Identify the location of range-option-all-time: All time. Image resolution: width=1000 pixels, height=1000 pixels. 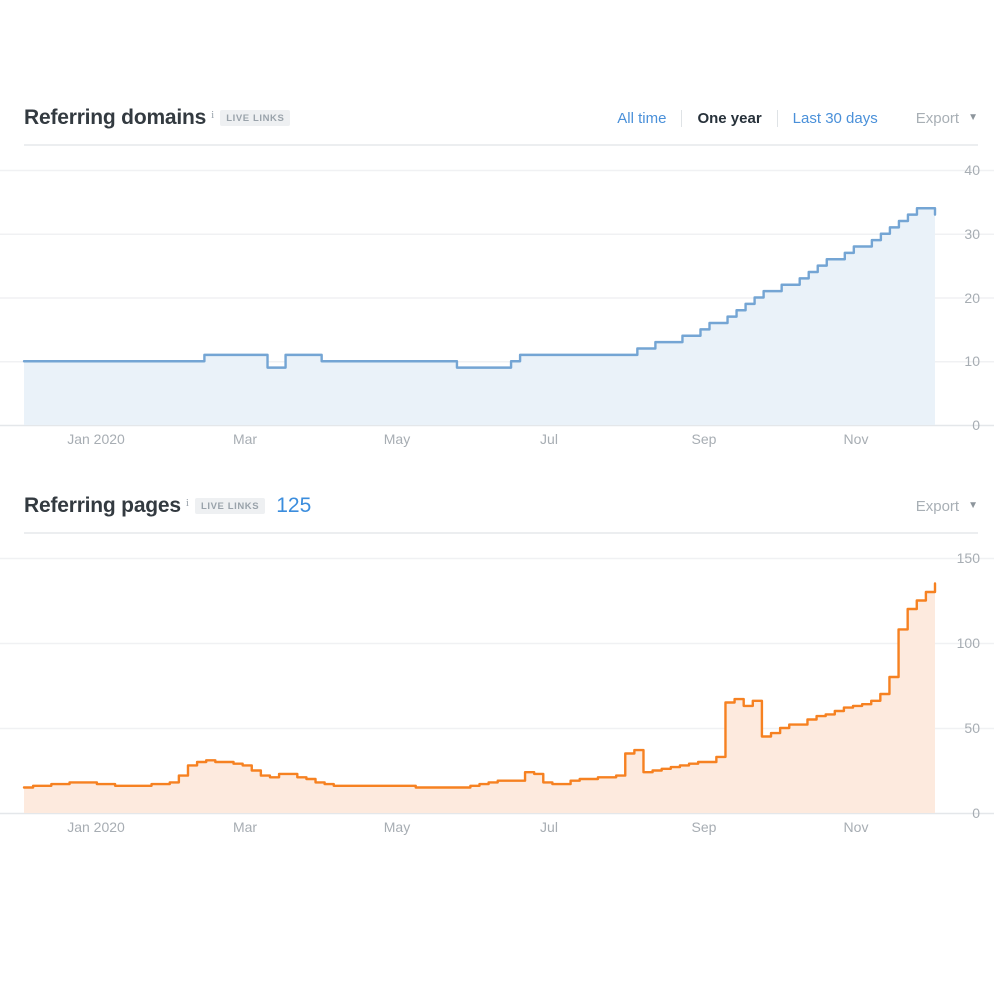
(641, 118).